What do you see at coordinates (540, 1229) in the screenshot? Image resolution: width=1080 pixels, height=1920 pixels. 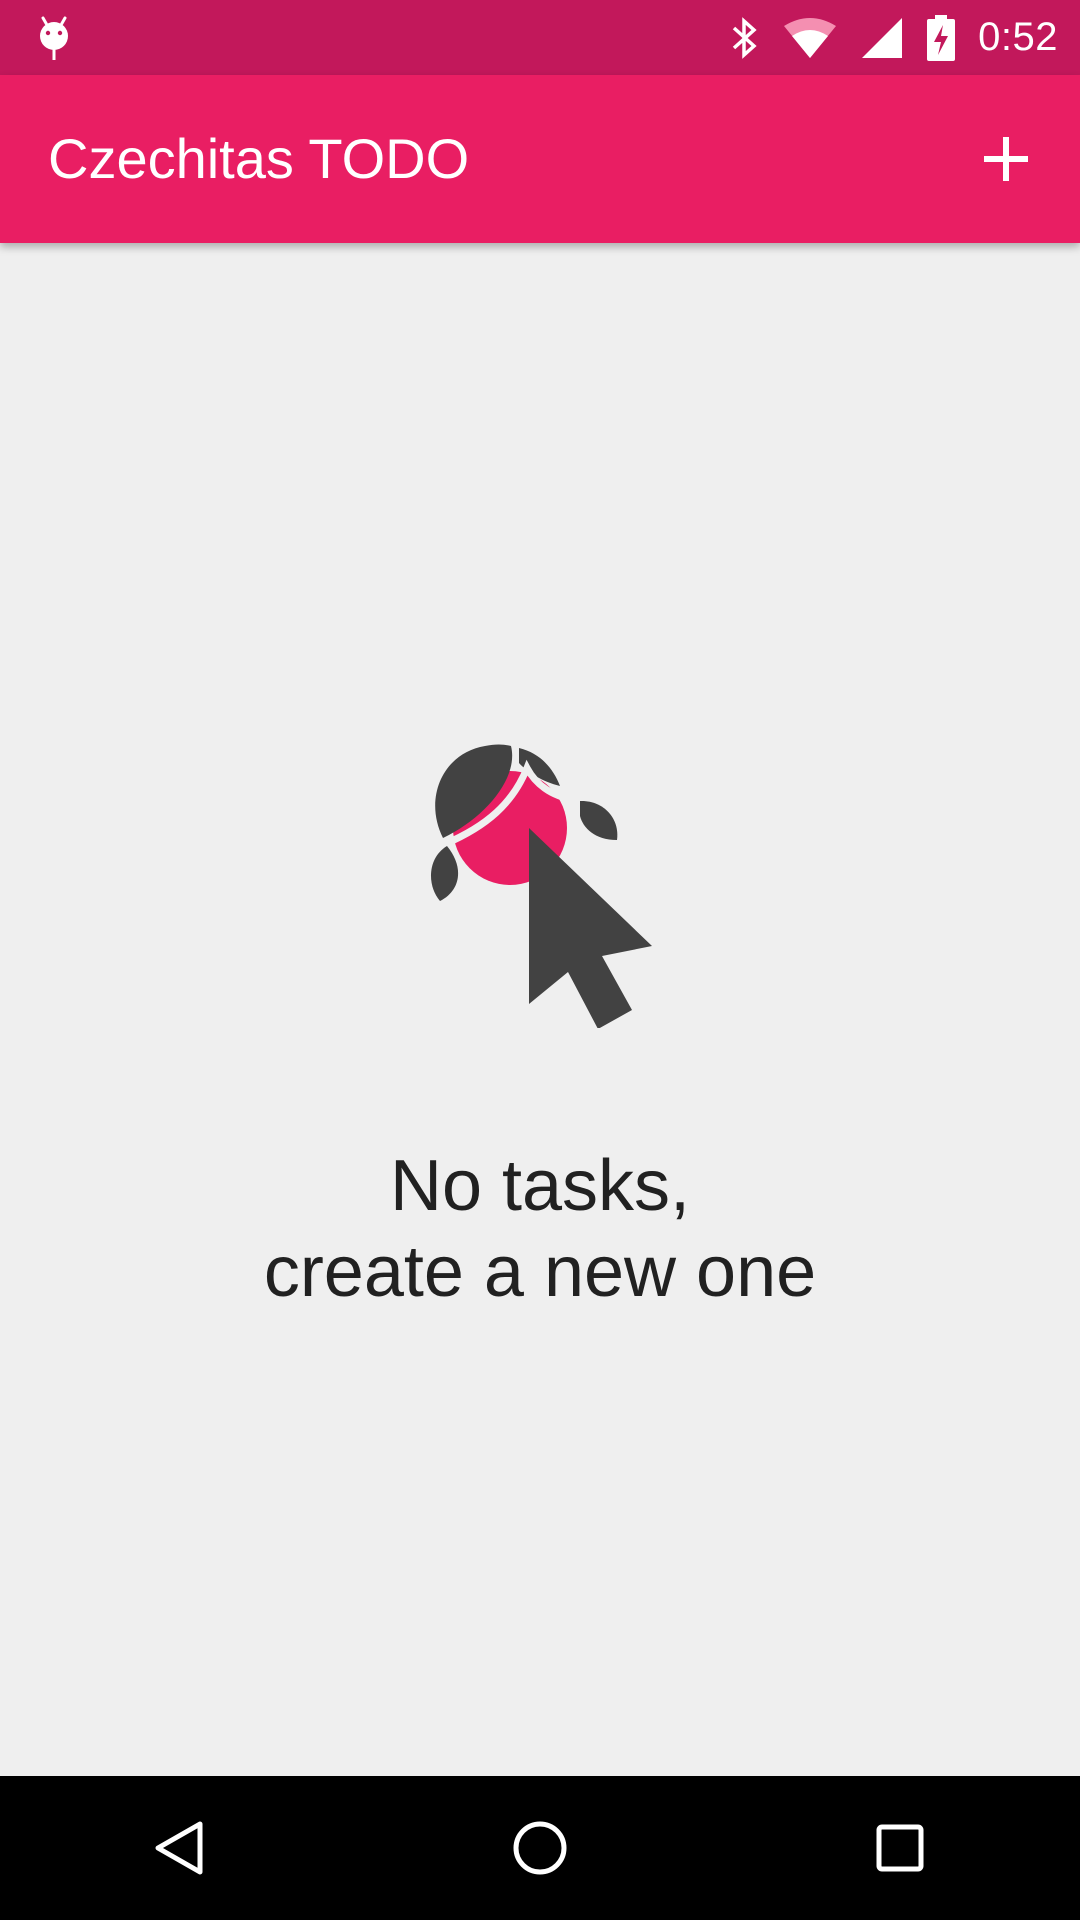 I see `empty-message: No tasks, create a new one` at bounding box center [540, 1229].